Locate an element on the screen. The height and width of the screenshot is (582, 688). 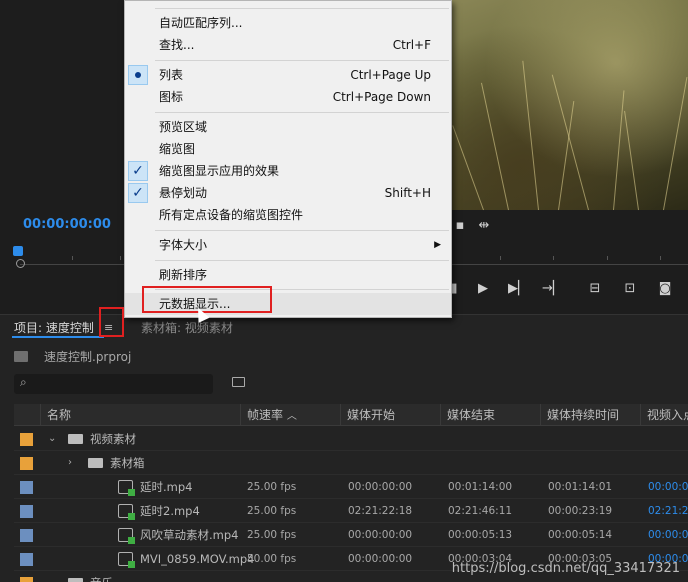
item-name: MVI_0859.MOV.mp4 is located at coordinates (197, 559).